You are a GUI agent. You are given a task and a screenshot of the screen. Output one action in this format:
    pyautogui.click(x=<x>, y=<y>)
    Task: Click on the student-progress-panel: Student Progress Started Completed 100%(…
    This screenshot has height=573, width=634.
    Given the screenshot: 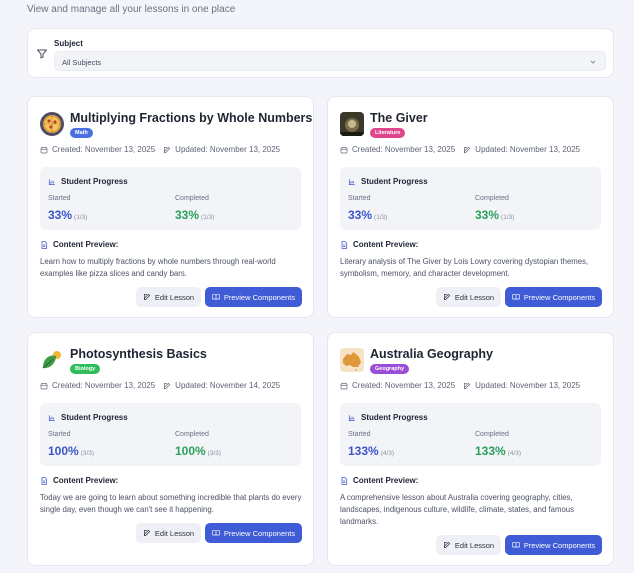 What is the action you would take?
    pyautogui.click(x=170, y=434)
    